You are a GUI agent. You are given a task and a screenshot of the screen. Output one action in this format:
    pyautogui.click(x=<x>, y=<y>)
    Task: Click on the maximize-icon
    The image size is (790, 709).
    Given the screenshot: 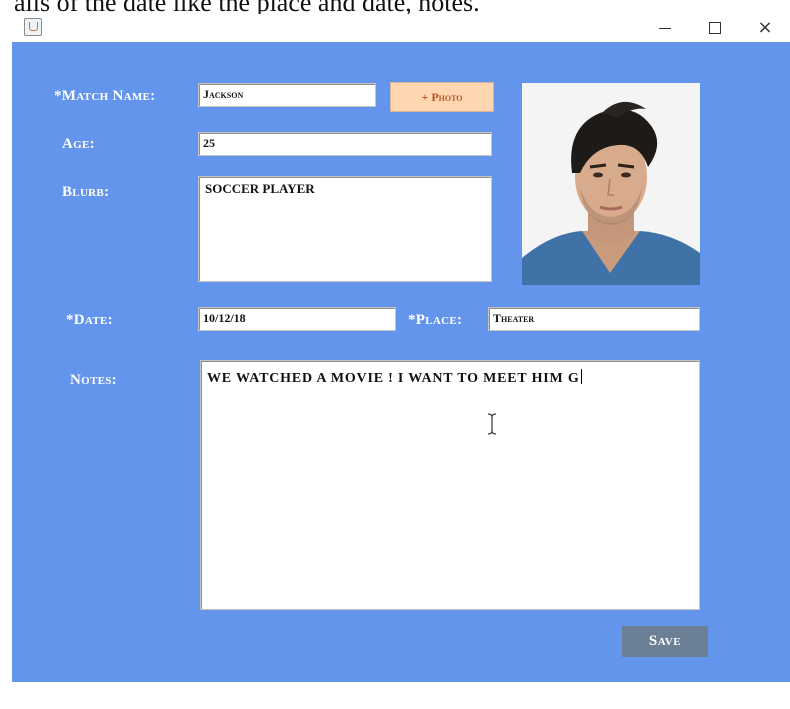 What is the action you would take?
    pyautogui.click(x=715, y=28)
    